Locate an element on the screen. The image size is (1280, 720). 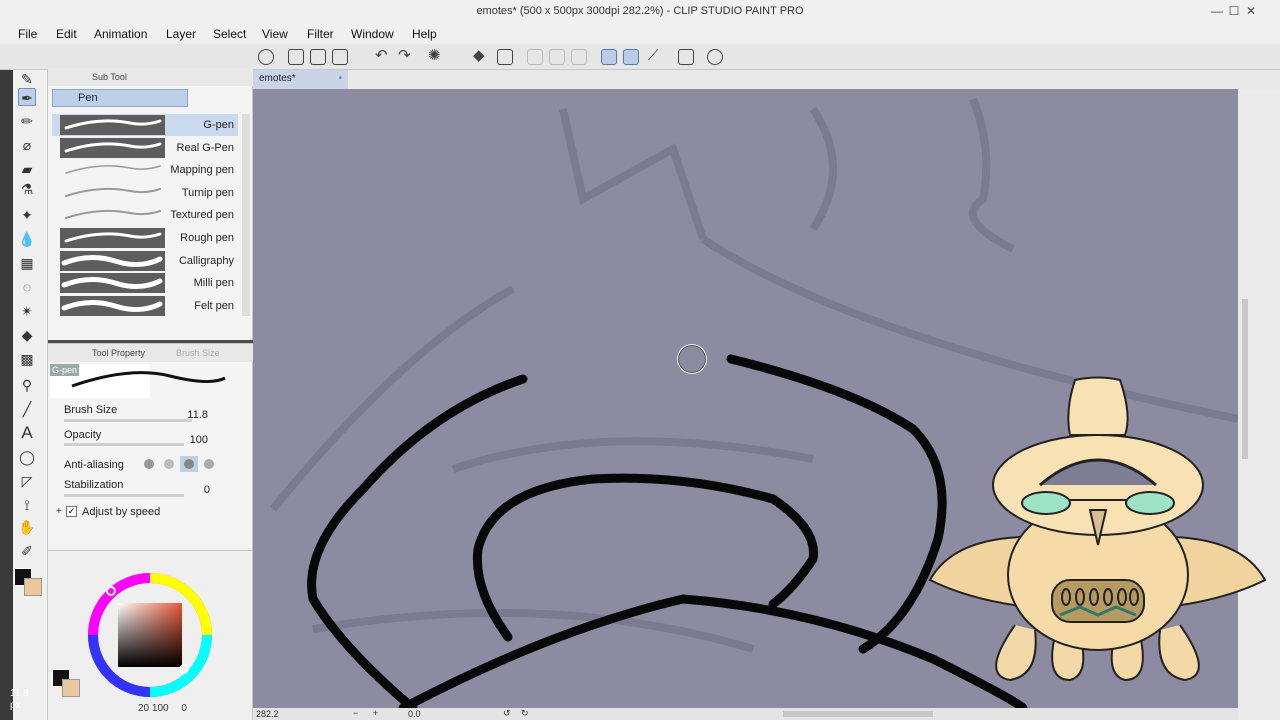
menu-select: Select is located at coordinates (229, 34).